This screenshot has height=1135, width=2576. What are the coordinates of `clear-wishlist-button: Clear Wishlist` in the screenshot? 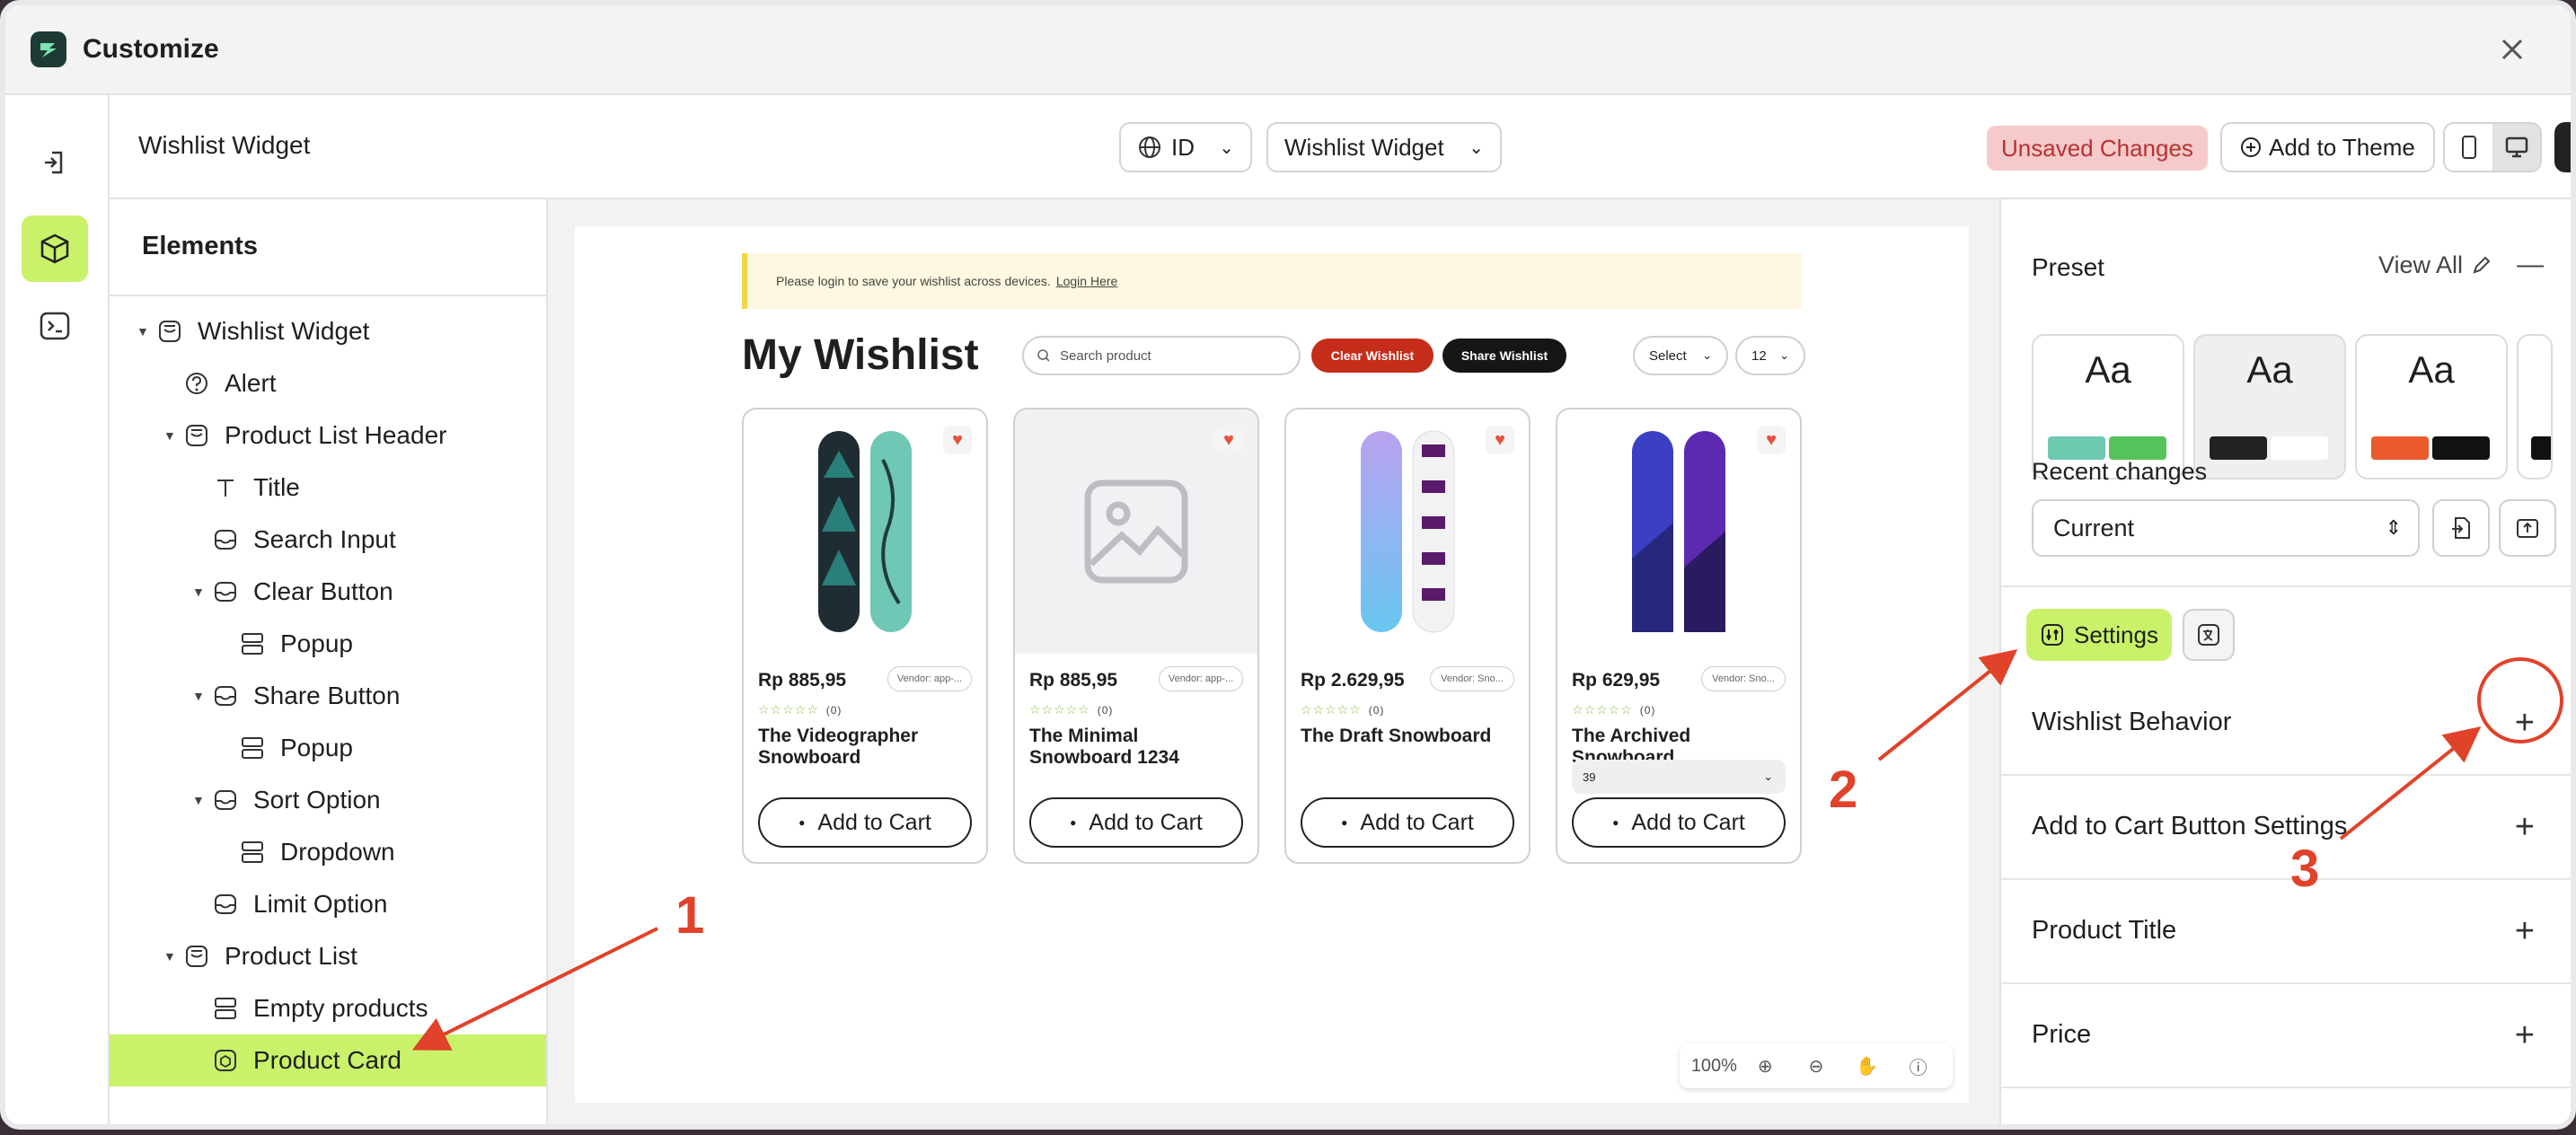 It's located at (1372, 356).